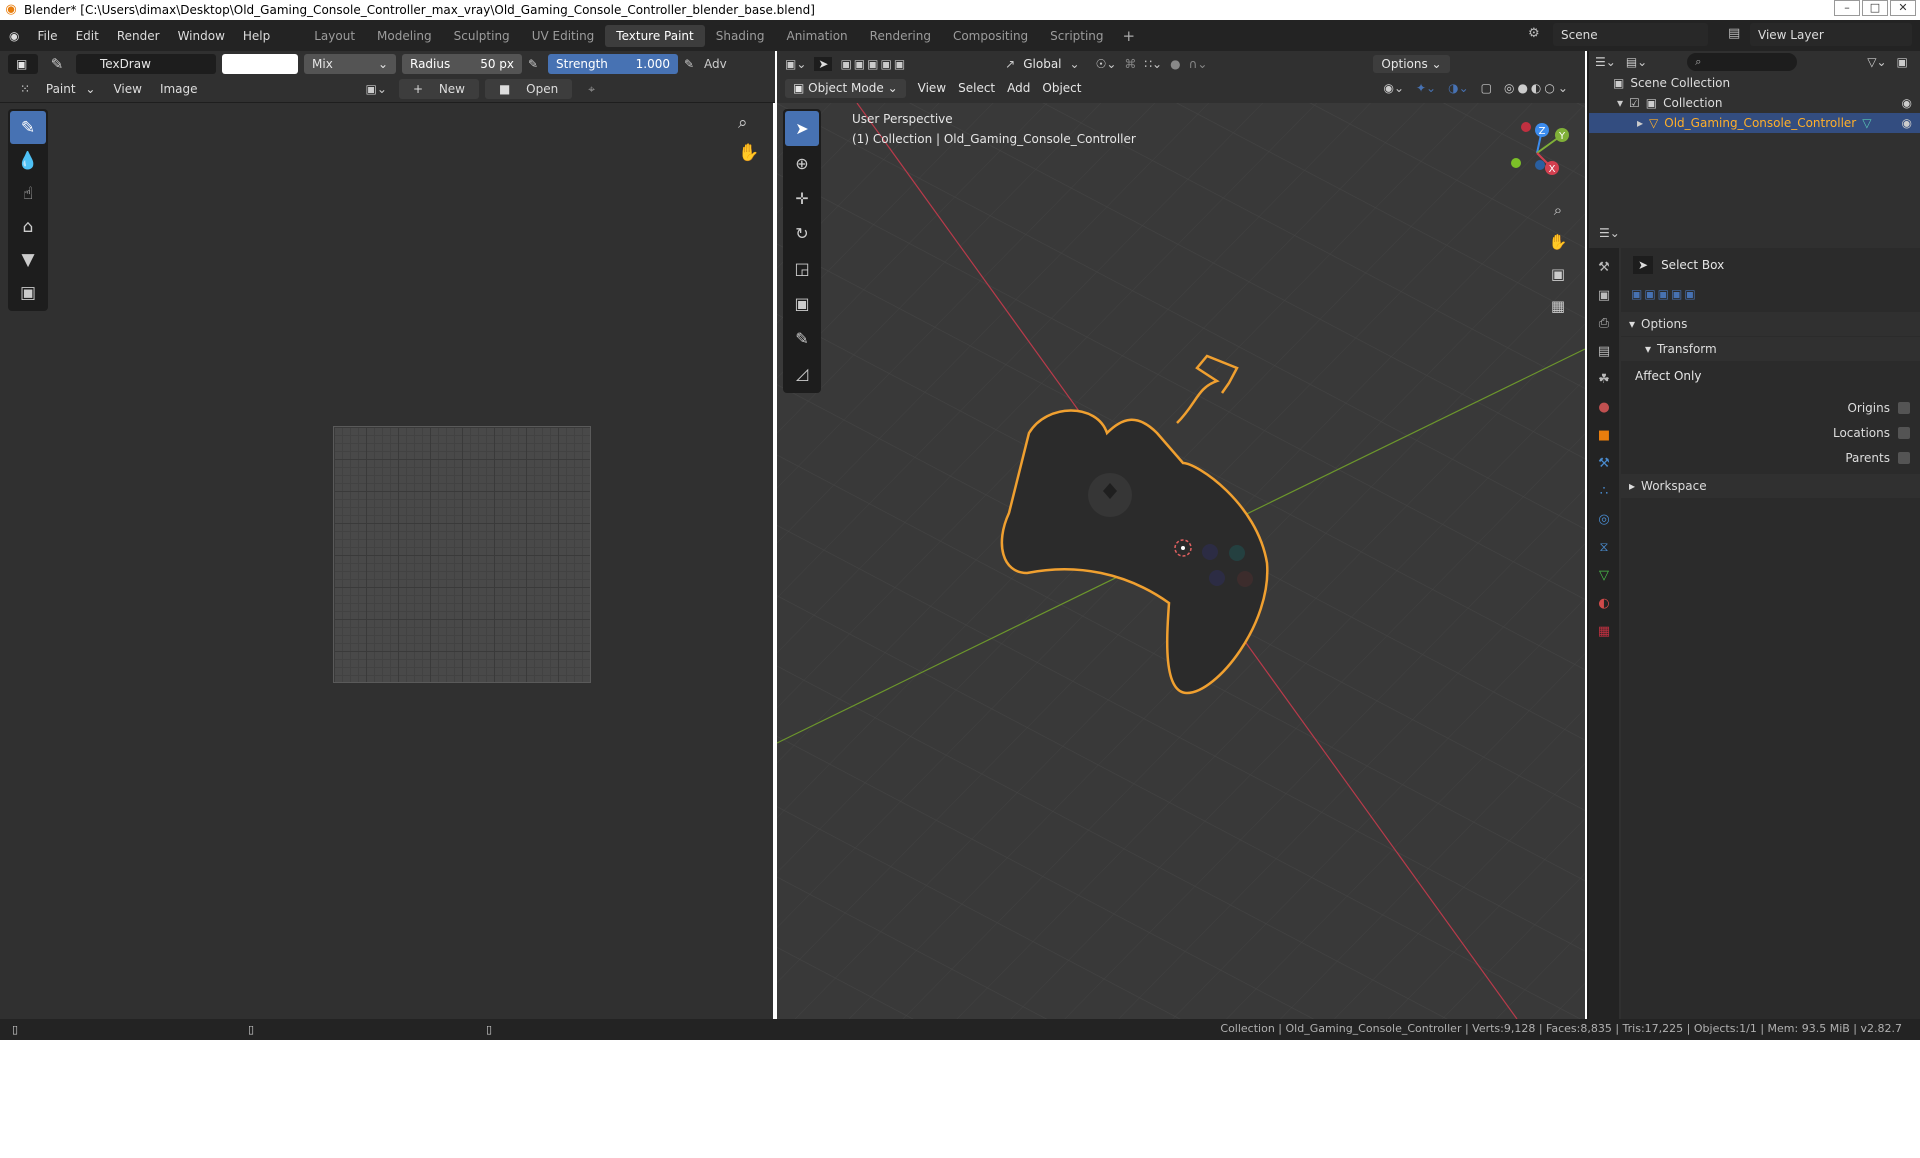 Image resolution: width=1920 pixels, height=1158 pixels. I want to click on add-workspace-icon: +, so click(1129, 36).